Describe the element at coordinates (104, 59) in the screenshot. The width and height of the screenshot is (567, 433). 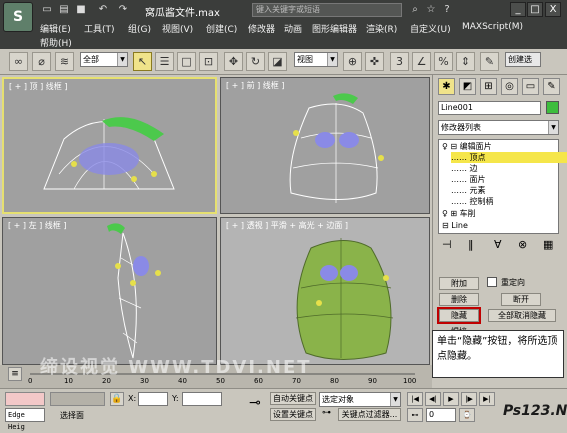
I see `selection-filter-dropdown: 全部 ▼` at that location.